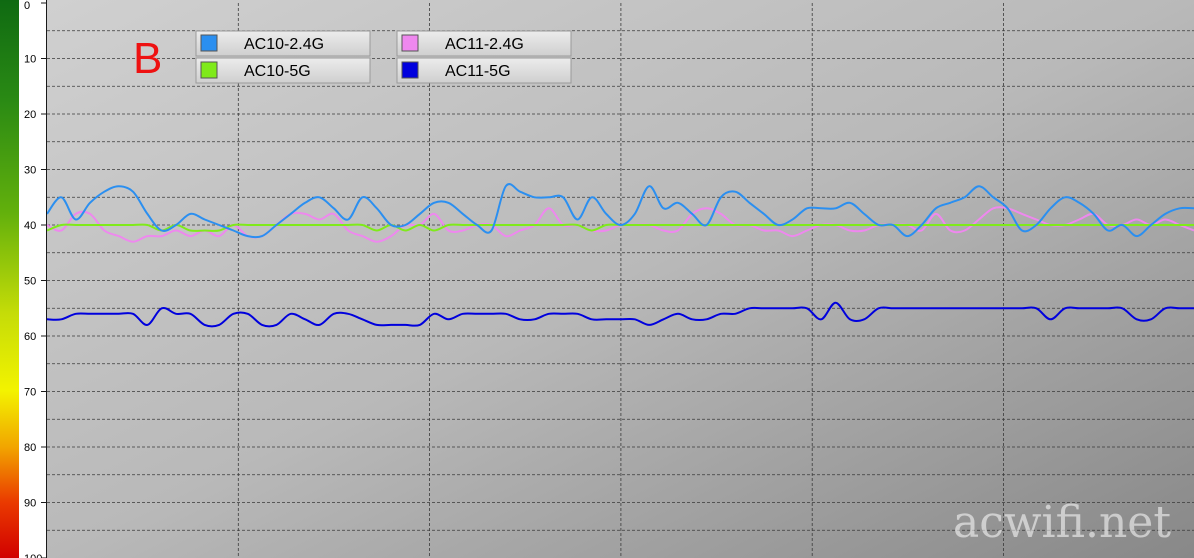 This screenshot has width=1194, height=558. I want to click on legend-label-ac11-2-4g: AC11-2.4G, so click(484, 44).